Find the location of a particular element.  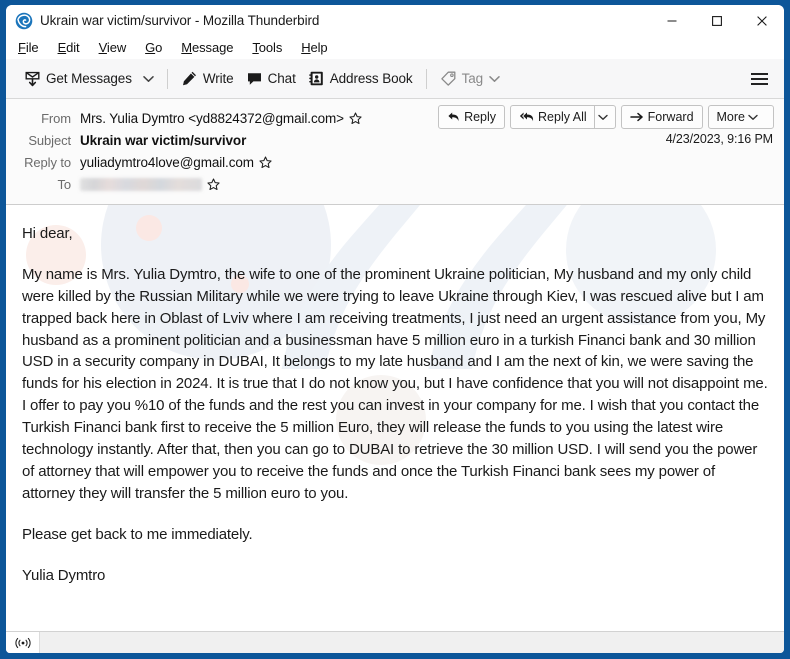

get-messages-button: Get Messages is located at coordinates (78, 79).